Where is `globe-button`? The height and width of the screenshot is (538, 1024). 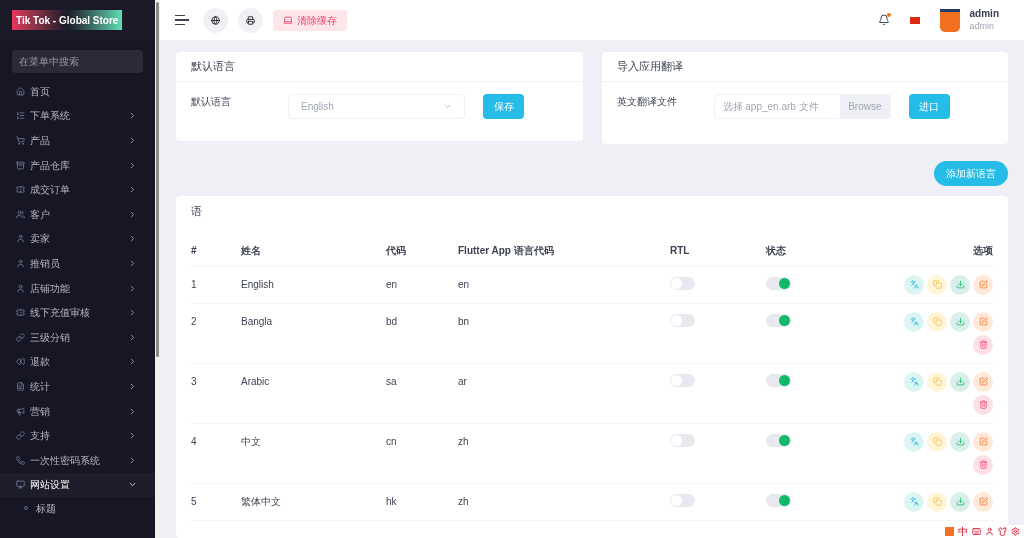
globe-button is located at coordinates (215, 20).